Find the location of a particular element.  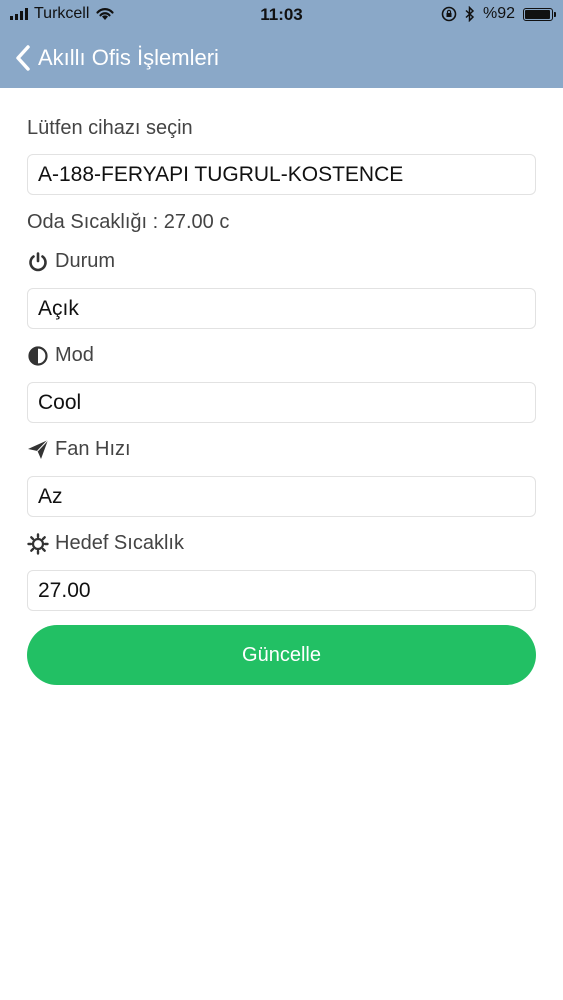

paper-plane-icon is located at coordinates (38, 449).